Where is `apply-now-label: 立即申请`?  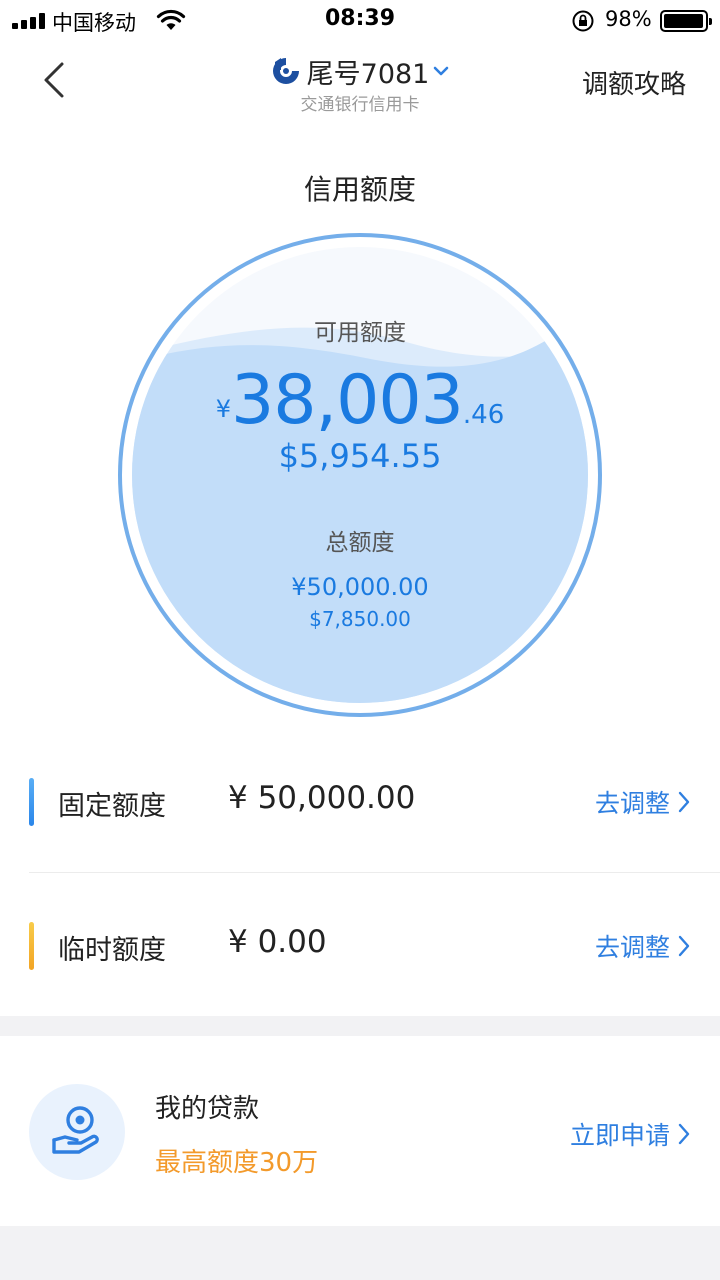
apply-now-label: 立即申请 is located at coordinates (619, 1135).